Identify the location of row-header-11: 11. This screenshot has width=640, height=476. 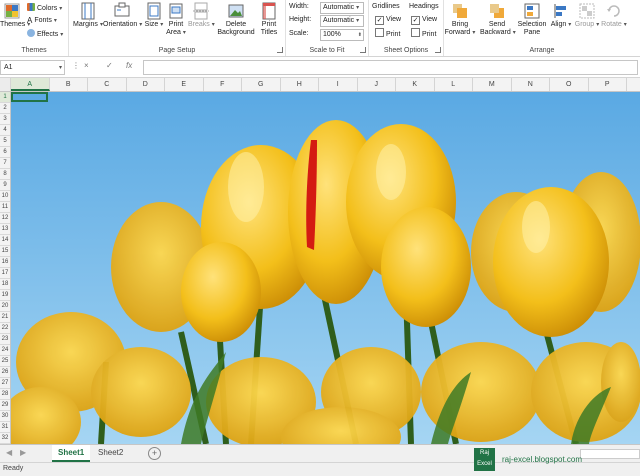
(5, 207).